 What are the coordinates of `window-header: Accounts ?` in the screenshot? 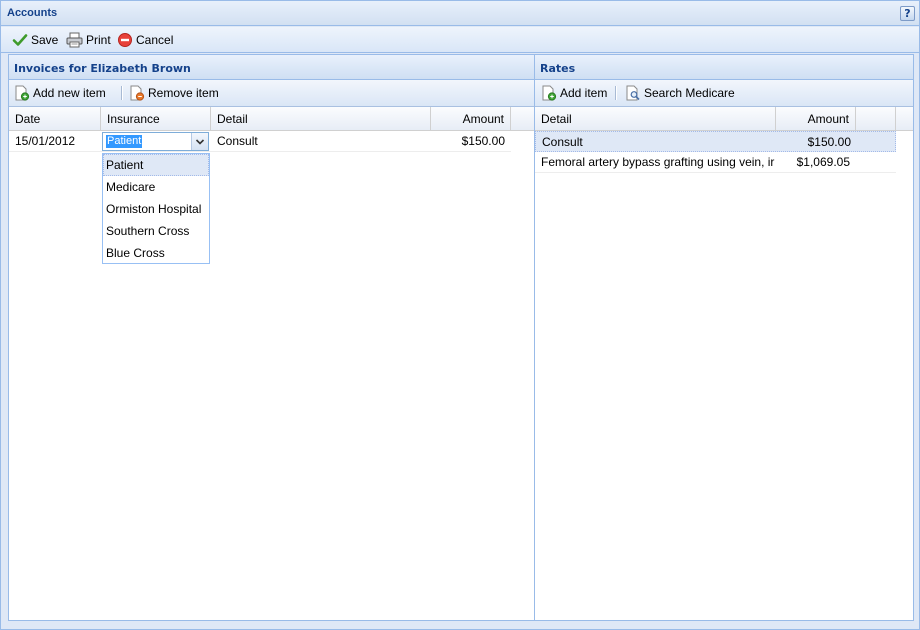 It's located at (460, 13).